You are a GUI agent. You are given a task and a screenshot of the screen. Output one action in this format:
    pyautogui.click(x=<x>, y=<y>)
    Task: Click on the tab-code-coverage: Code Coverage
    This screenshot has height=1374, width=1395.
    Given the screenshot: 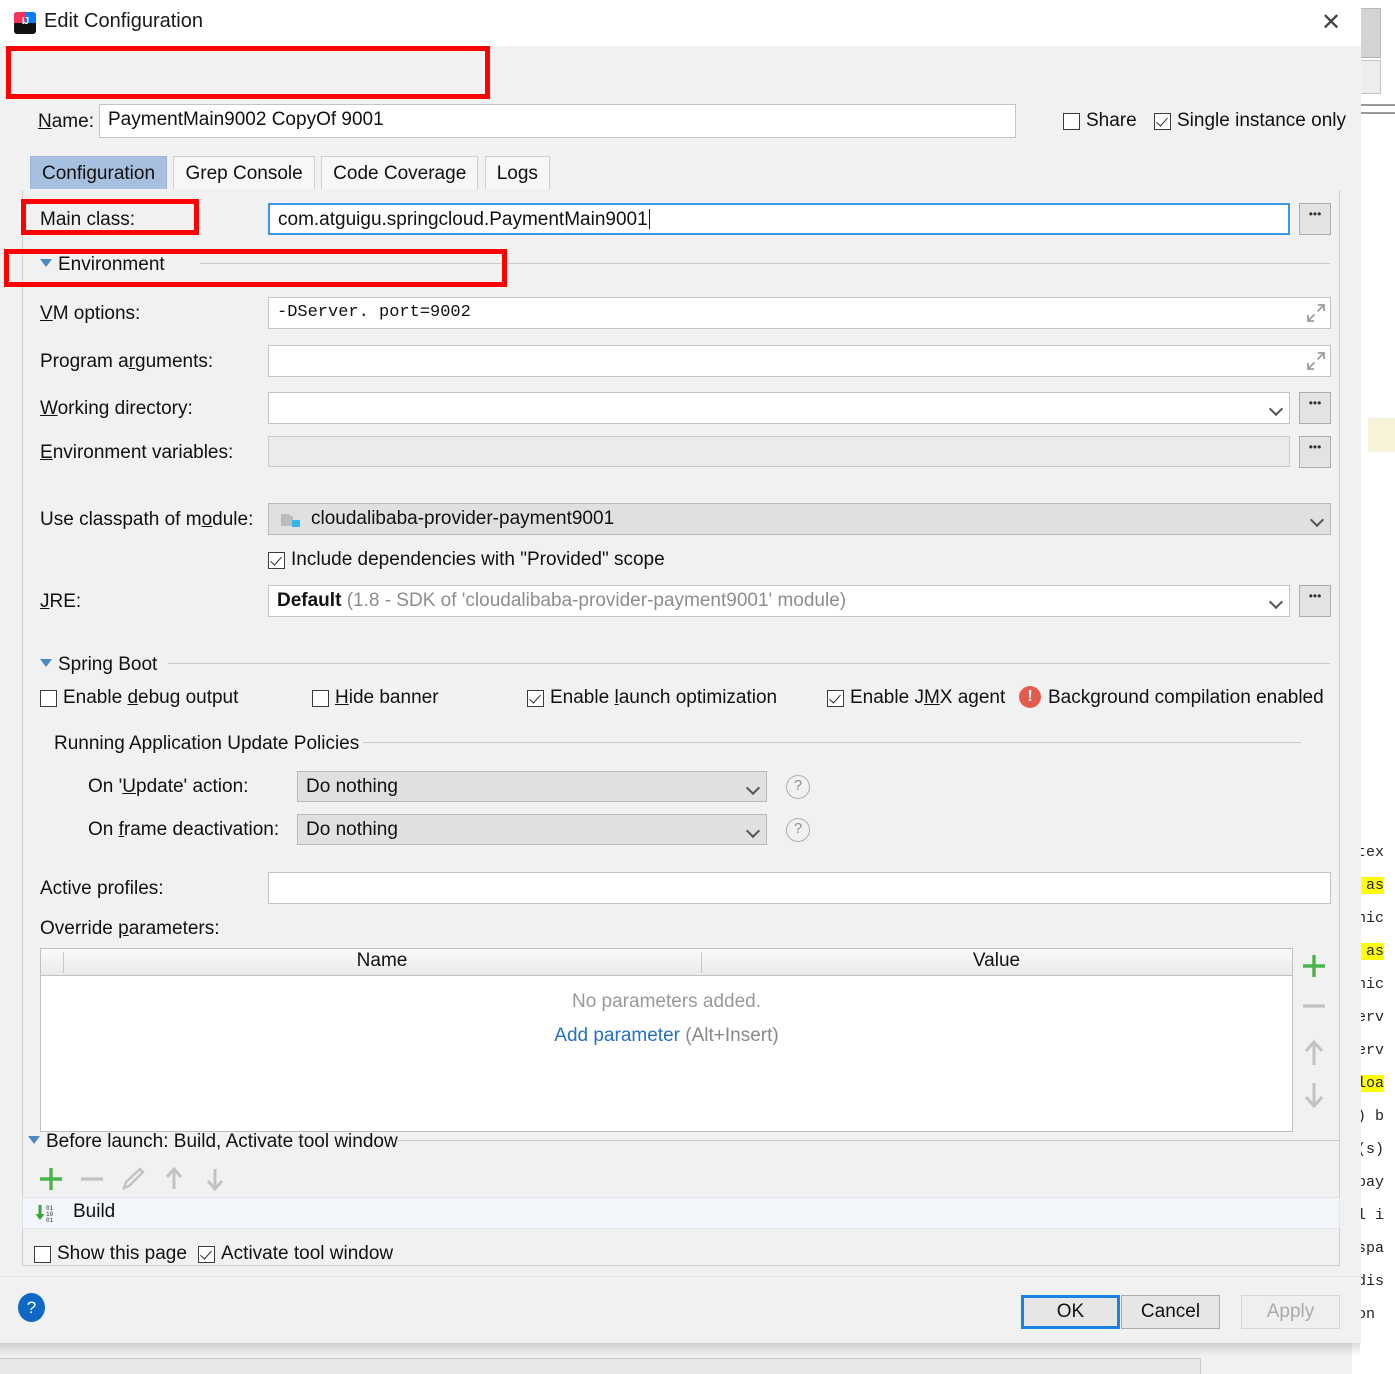 What is the action you would take?
    pyautogui.click(x=400, y=172)
    